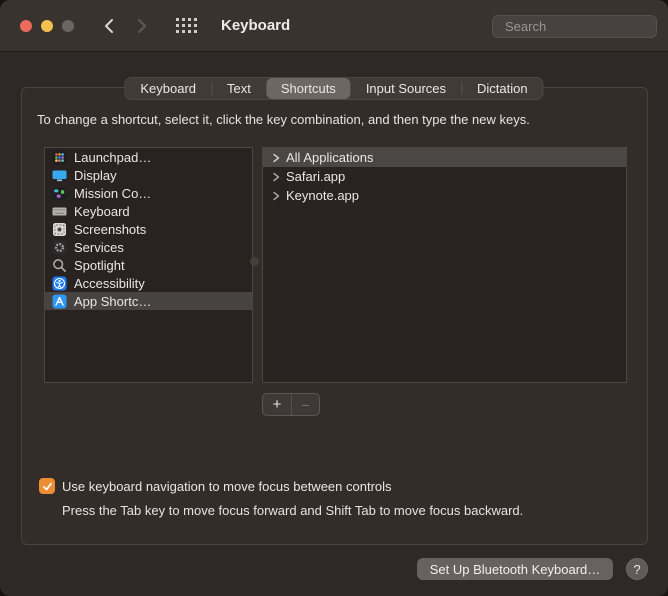 Image resolution: width=668 pixels, height=596 pixels. I want to click on page-title: Keyboard, so click(256, 25).